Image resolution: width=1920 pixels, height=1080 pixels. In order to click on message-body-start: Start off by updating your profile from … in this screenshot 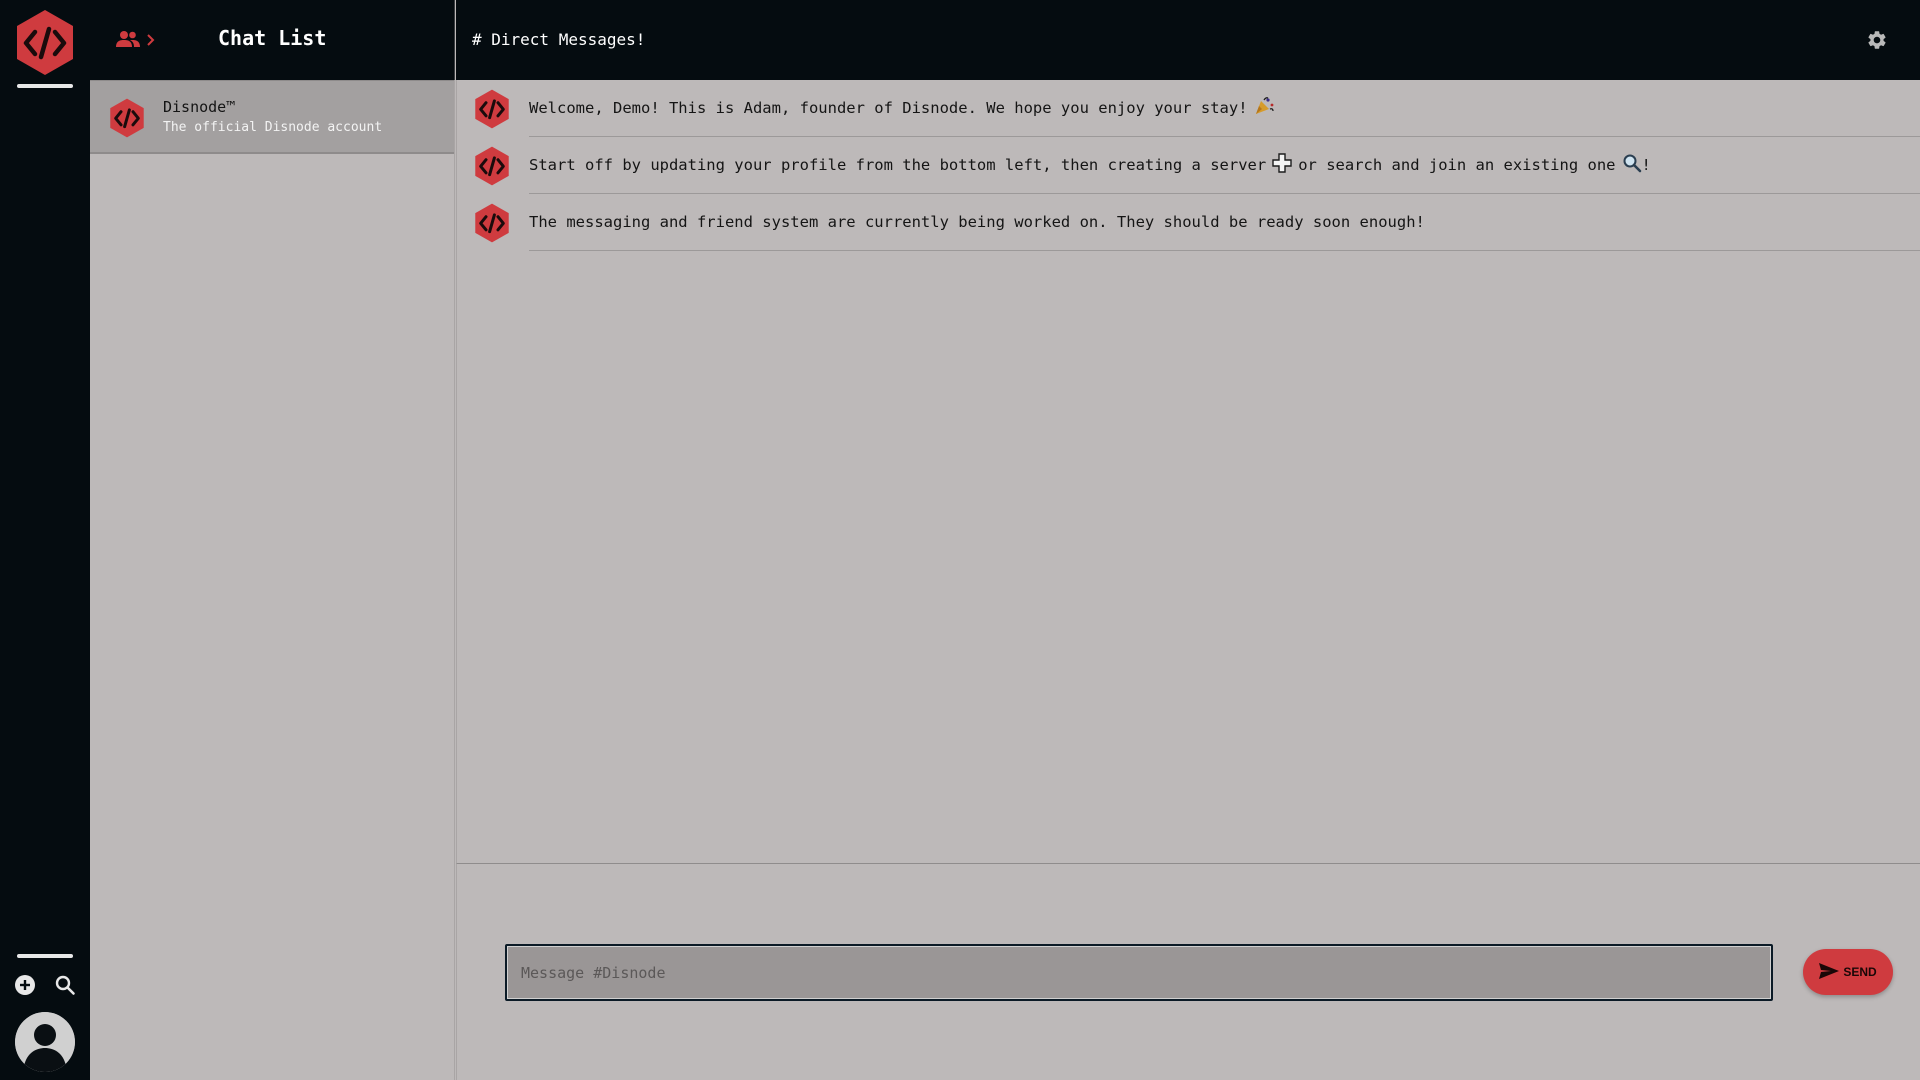, I will do `click(898, 165)`.